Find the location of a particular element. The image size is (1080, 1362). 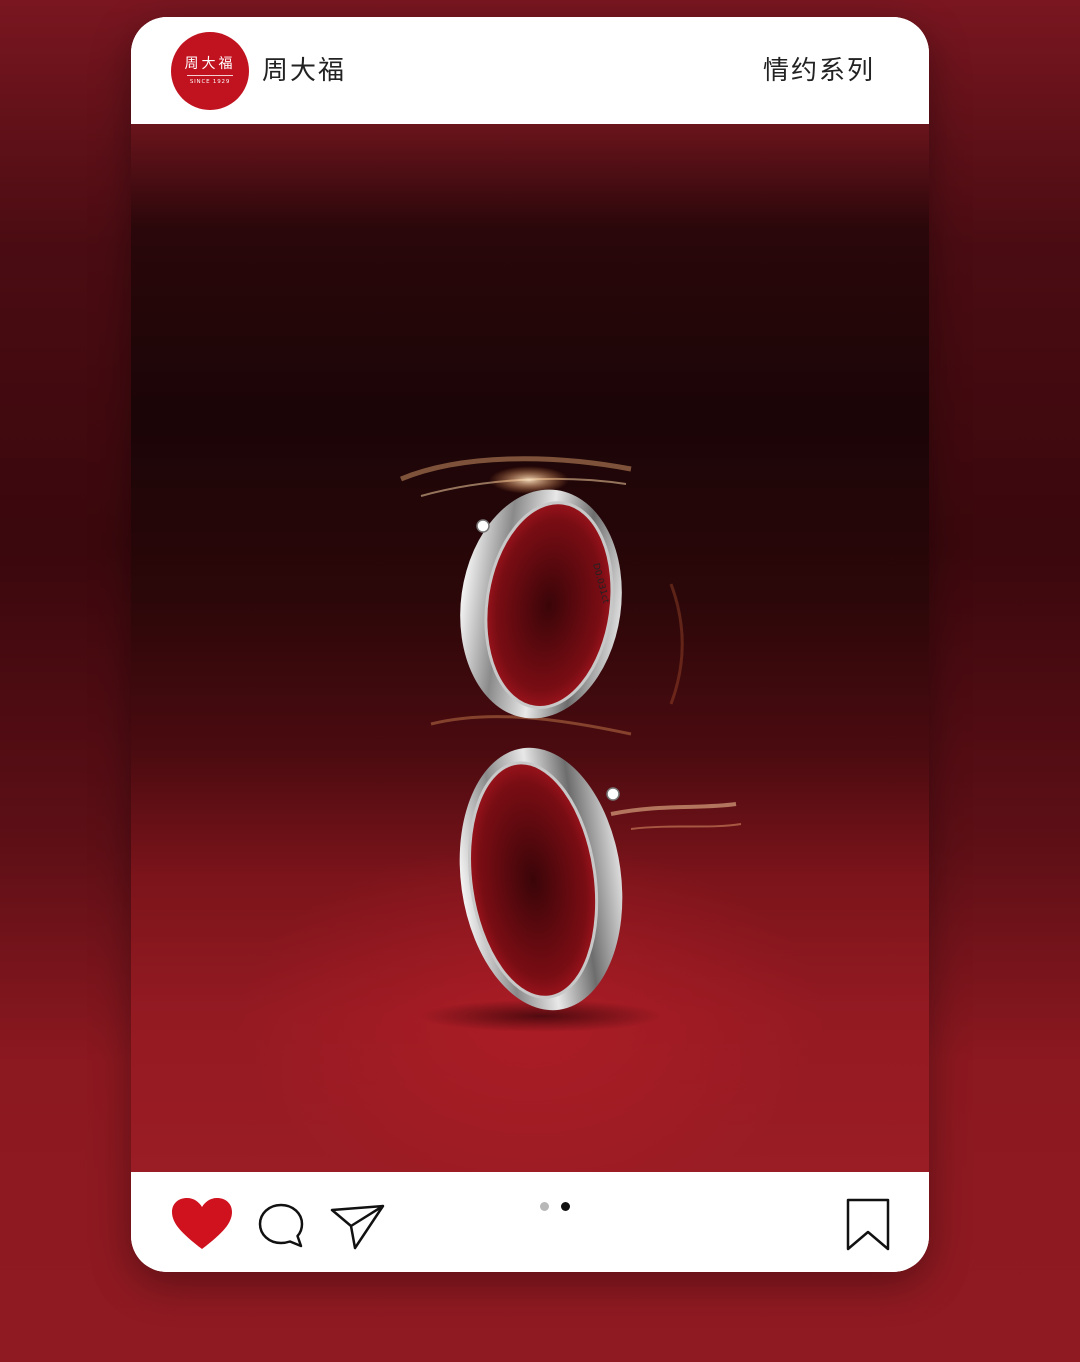

logo-divider is located at coordinates (210, 75).